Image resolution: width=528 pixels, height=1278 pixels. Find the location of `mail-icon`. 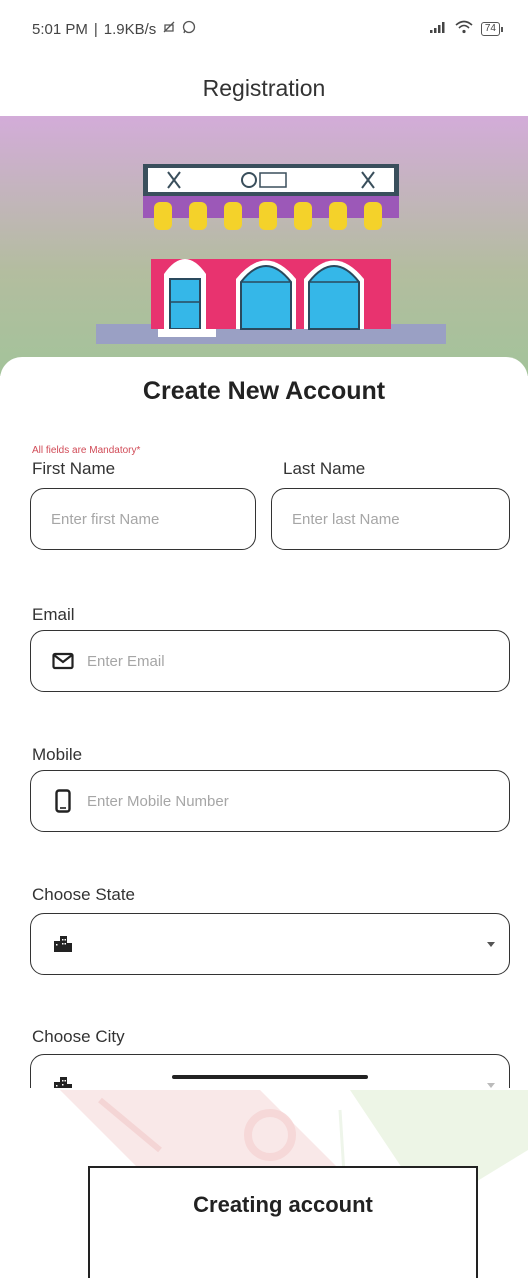

mail-icon is located at coordinates (63, 661).